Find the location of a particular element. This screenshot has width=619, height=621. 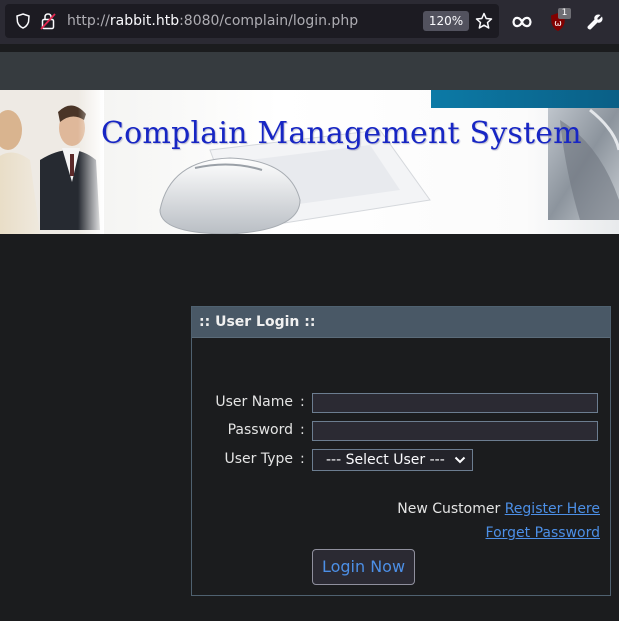

wrench-icon is located at coordinates (595, 22).